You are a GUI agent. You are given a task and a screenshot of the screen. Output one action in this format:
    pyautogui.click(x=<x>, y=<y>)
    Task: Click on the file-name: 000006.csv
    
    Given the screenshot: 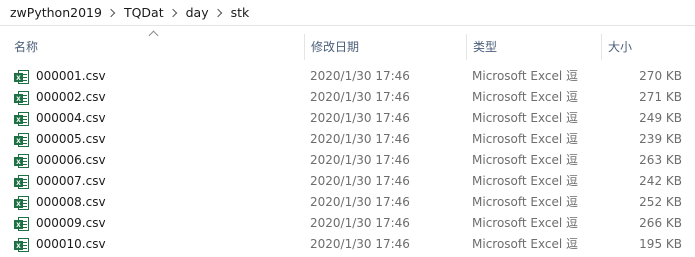 What is the action you would take?
    pyautogui.click(x=71, y=160)
    